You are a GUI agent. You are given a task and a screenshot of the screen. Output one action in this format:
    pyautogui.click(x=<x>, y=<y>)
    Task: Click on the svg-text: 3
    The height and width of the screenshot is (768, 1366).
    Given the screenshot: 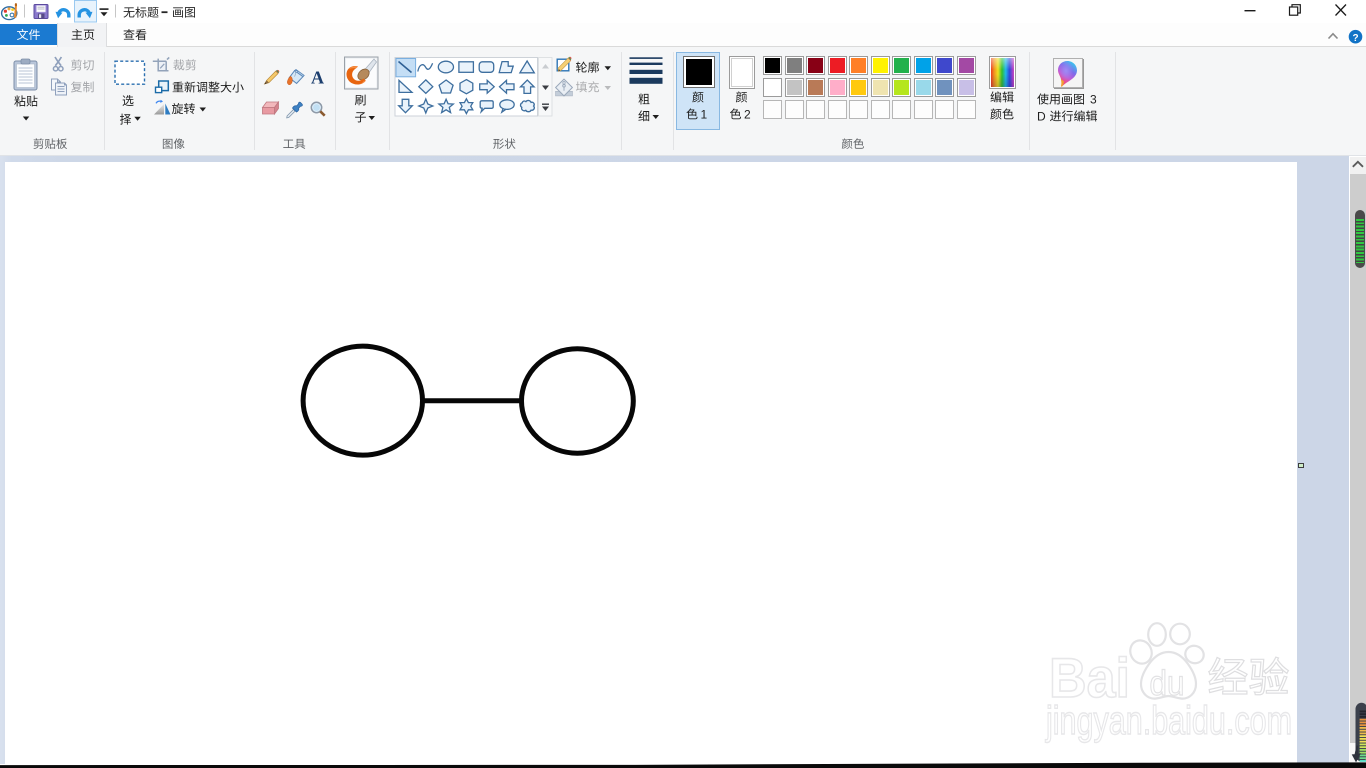 What is the action you would take?
    pyautogui.click(x=1093, y=100)
    